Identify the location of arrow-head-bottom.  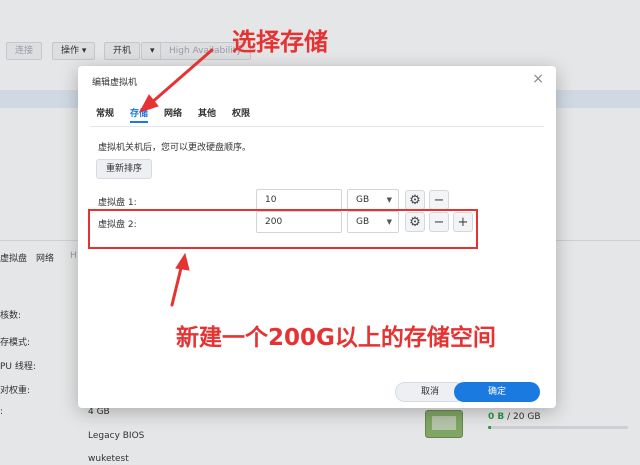
(182, 261).